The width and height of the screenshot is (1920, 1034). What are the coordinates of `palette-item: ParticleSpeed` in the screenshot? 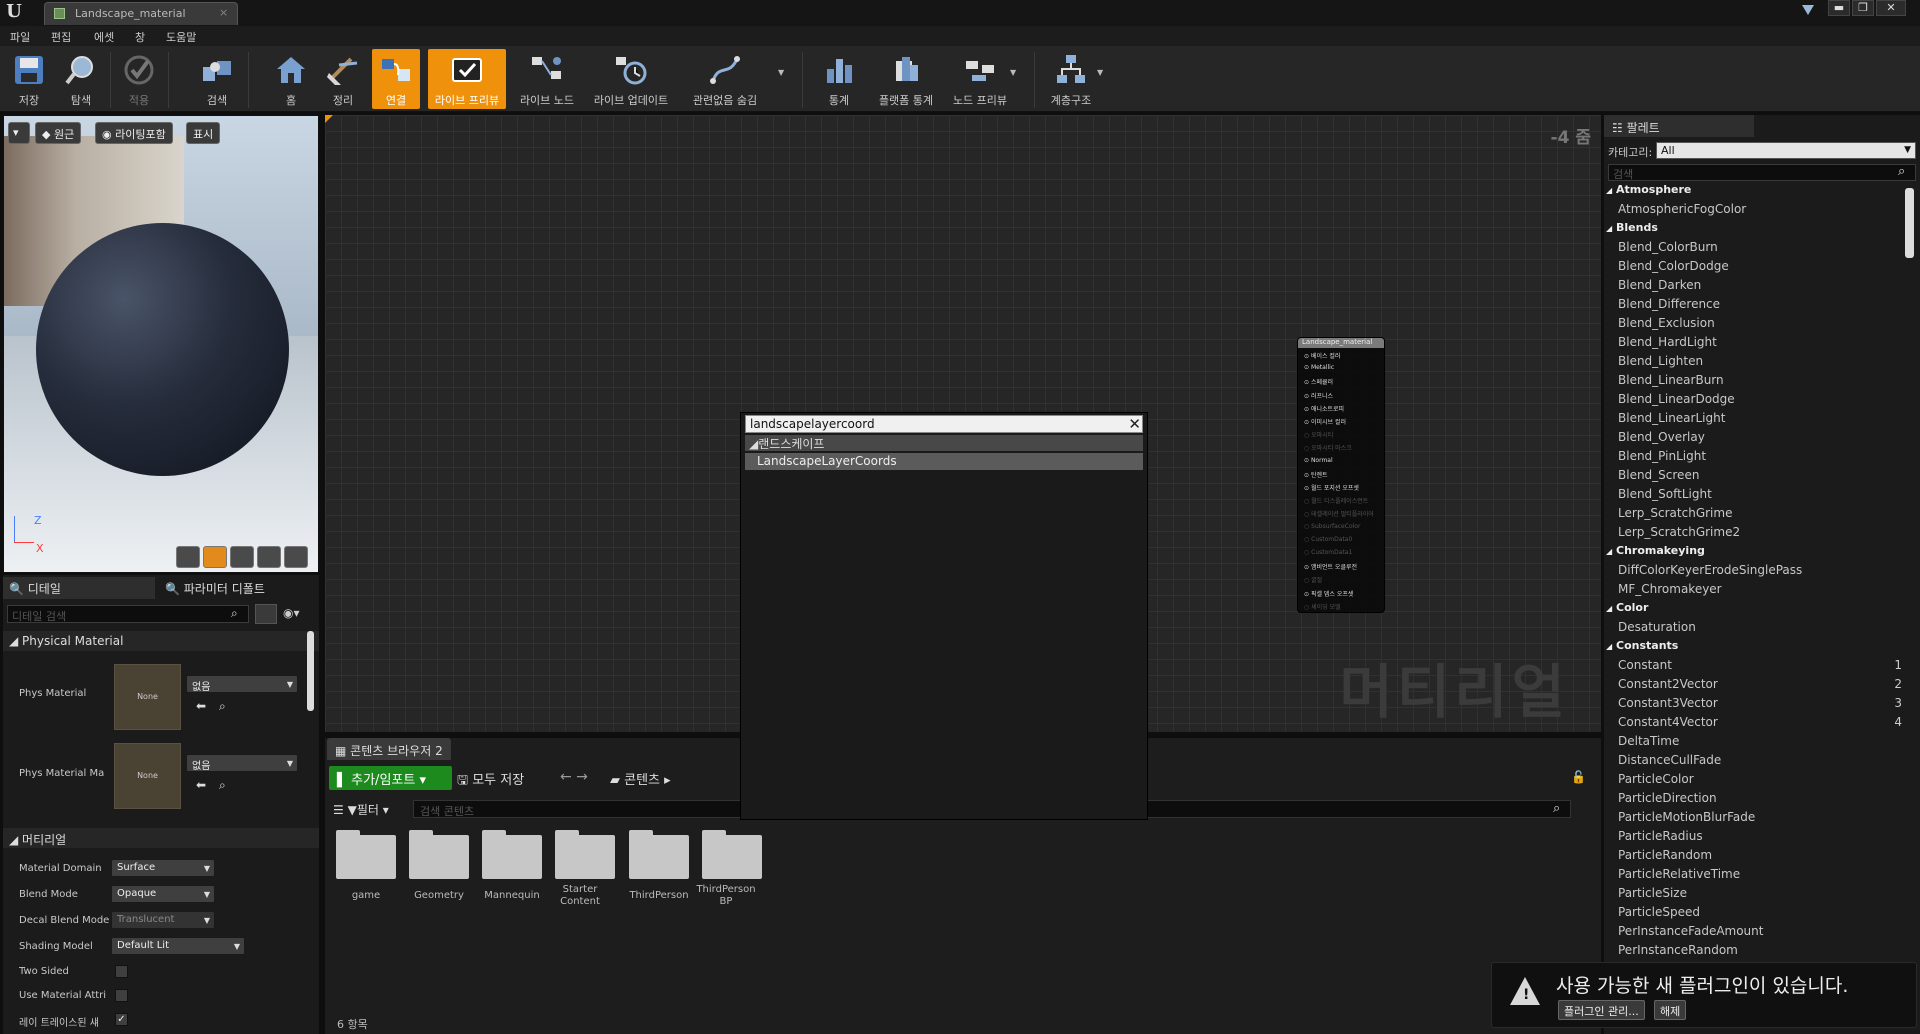 It's located at (1754, 914).